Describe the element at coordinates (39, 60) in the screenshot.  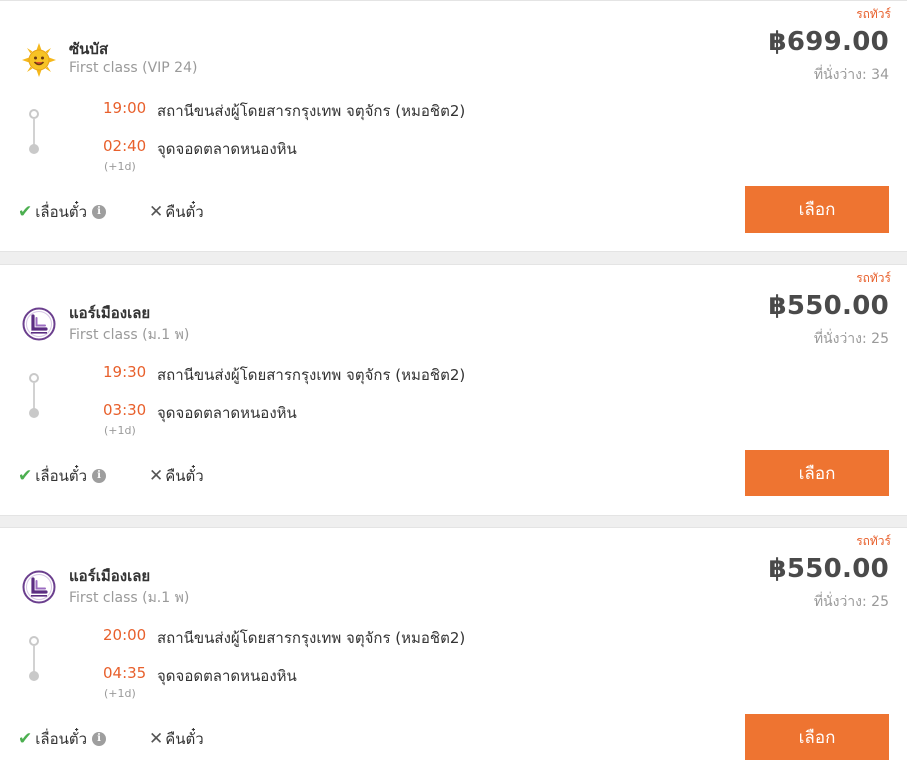
I see `sun-logo-icon` at that location.